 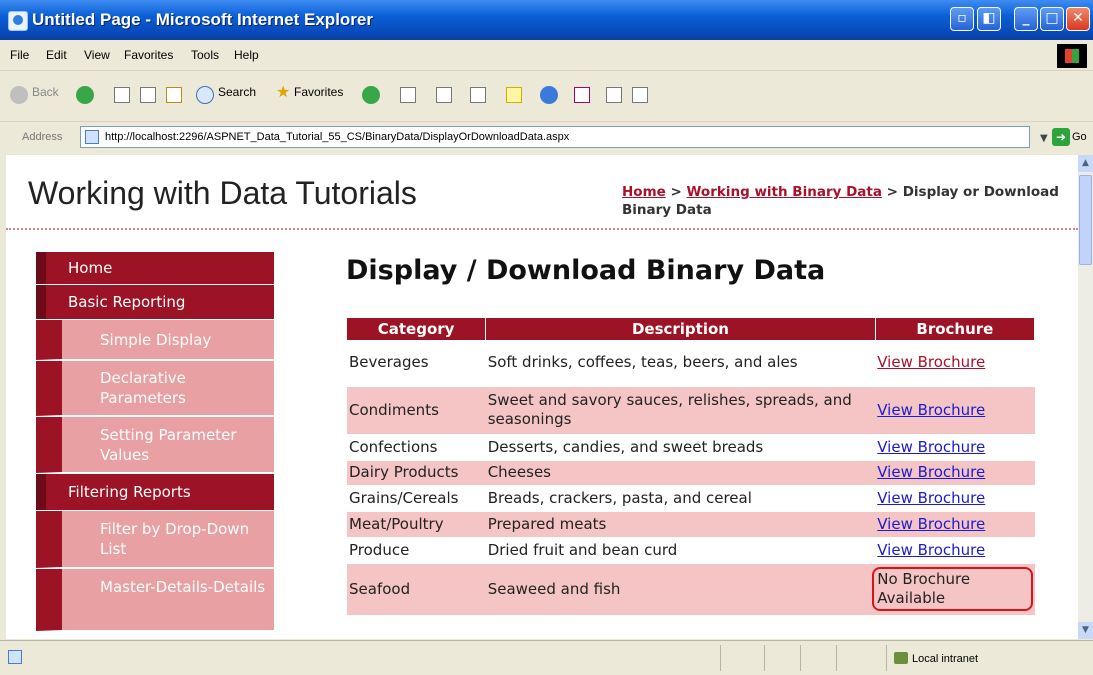 What do you see at coordinates (1026, 19) in the screenshot?
I see `minimize-button: _` at bounding box center [1026, 19].